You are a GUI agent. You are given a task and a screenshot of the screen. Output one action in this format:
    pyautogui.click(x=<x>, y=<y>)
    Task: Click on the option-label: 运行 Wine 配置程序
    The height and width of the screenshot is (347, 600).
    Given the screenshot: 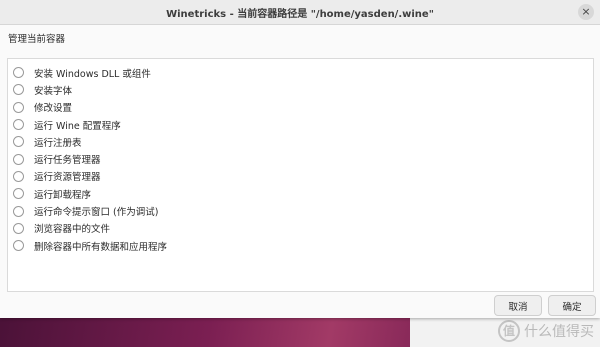 What is the action you would take?
    pyautogui.click(x=77, y=126)
    